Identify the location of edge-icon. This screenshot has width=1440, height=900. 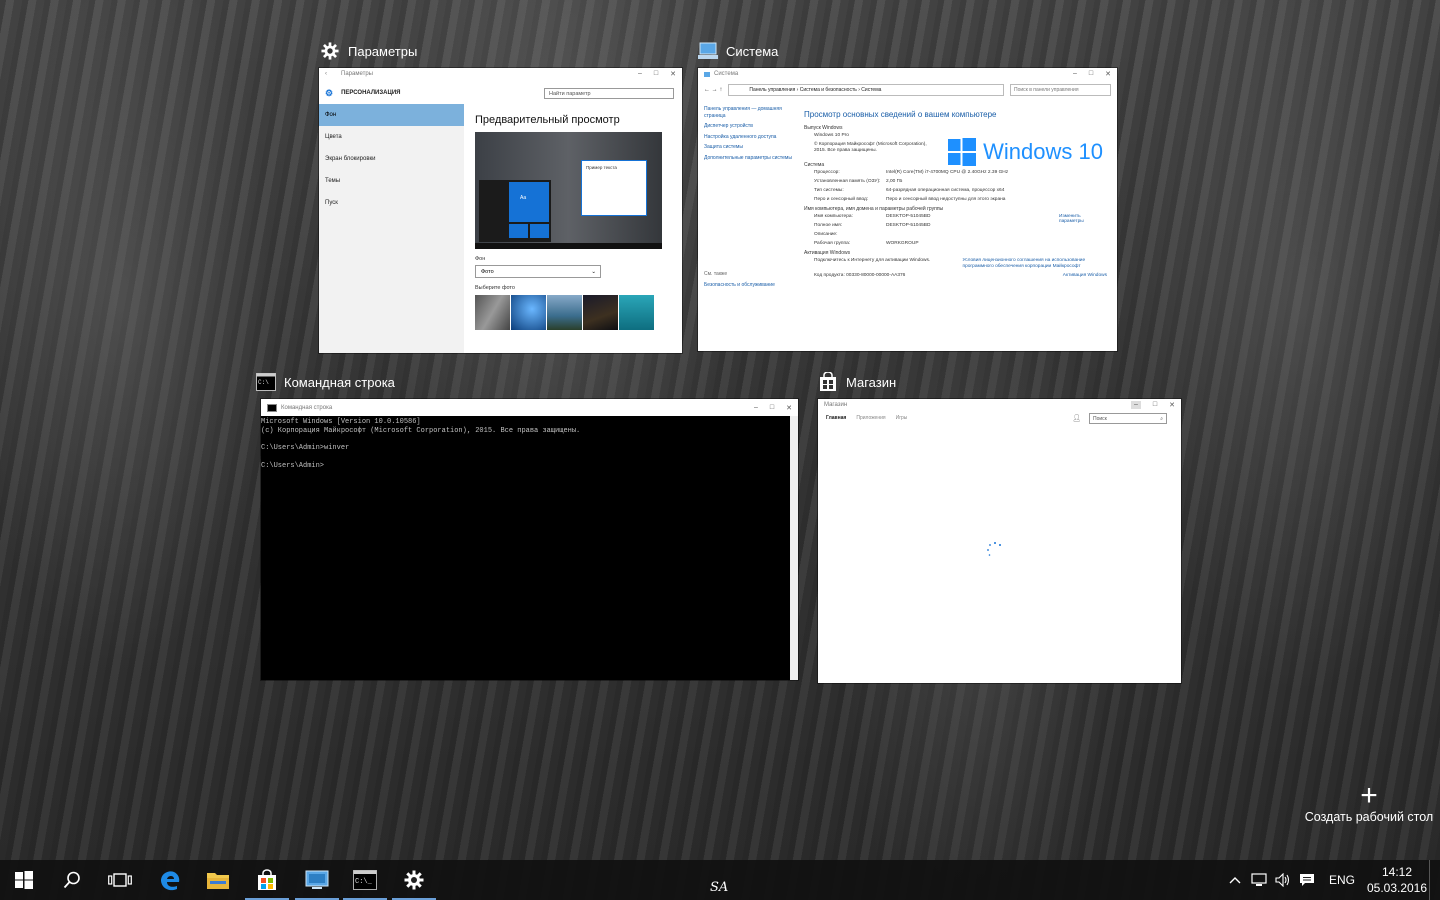
(170, 881).